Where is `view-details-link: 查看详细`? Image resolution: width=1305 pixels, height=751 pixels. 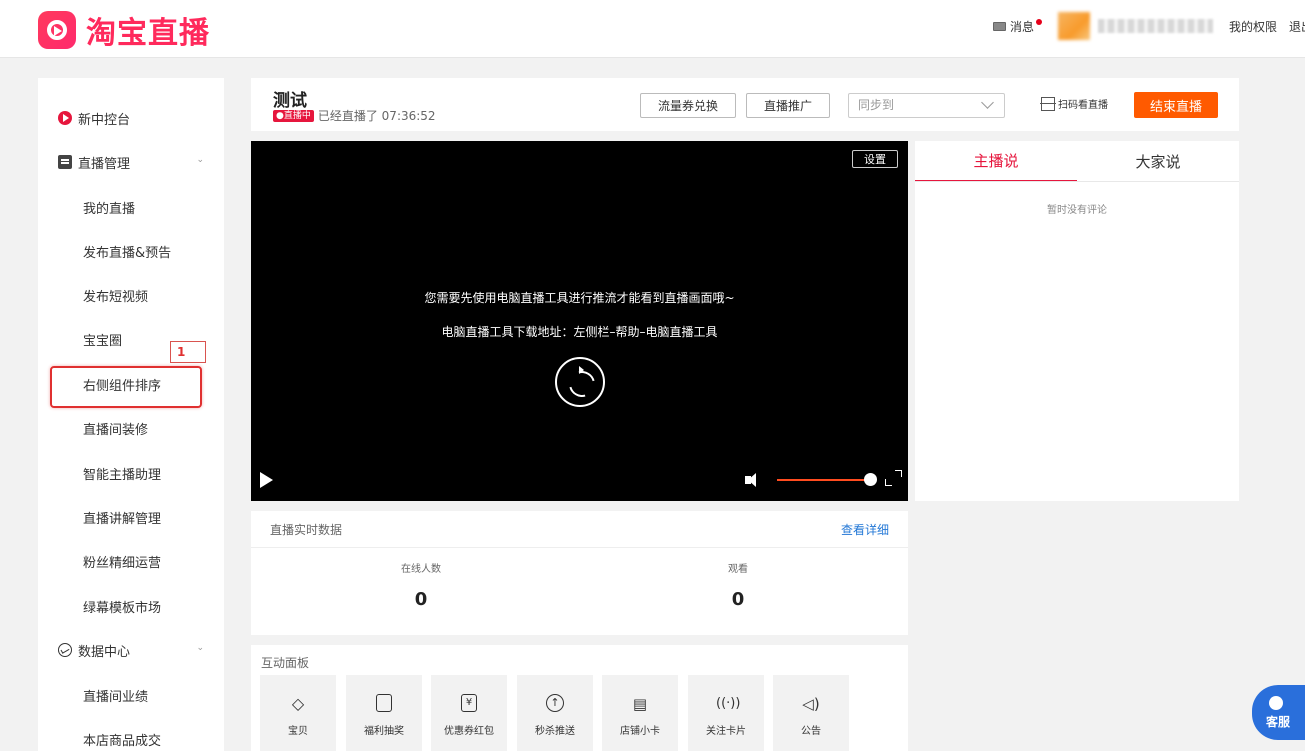 view-details-link: 查看详细 is located at coordinates (865, 529).